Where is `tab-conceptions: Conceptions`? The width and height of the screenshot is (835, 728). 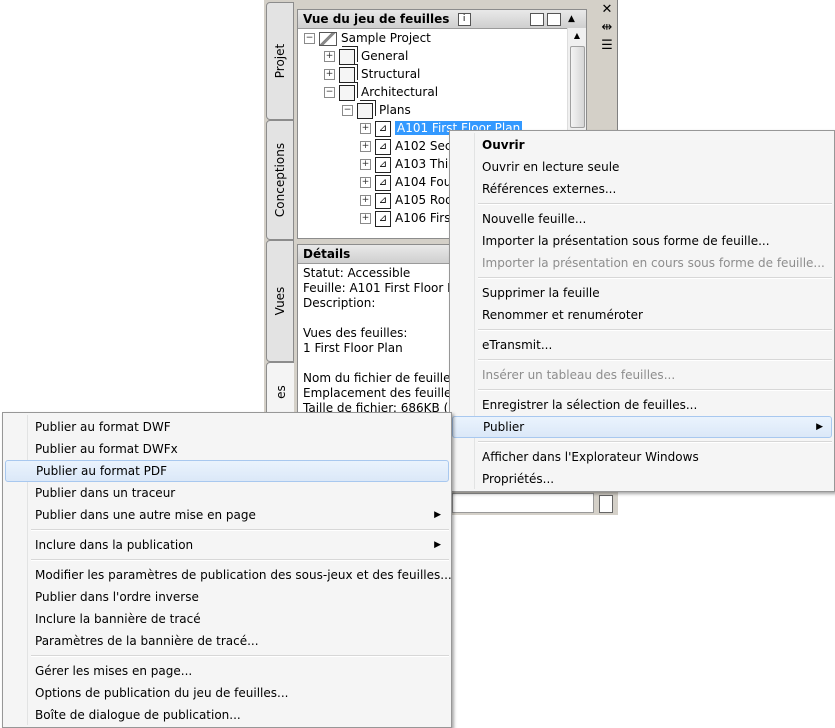
tab-conceptions: Conceptions is located at coordinates (280, 180).